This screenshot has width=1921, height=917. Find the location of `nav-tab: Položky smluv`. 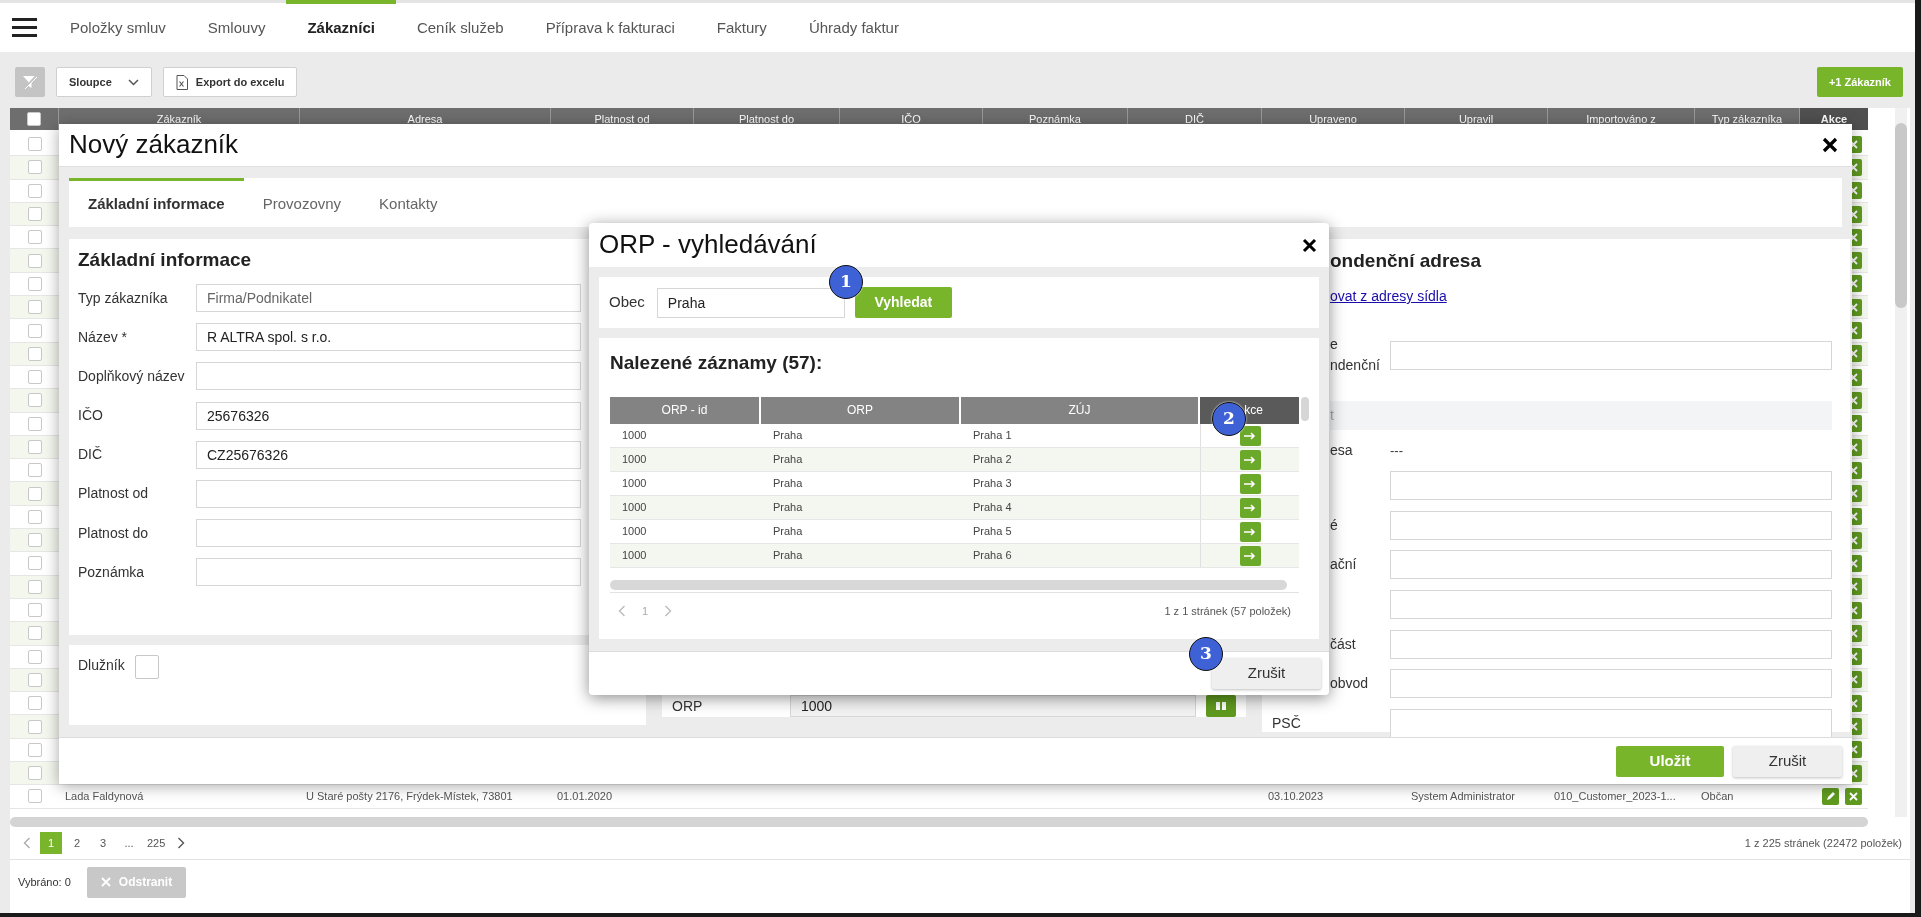

nav-tab: Položky smluv is located at coordinates (118, 26).